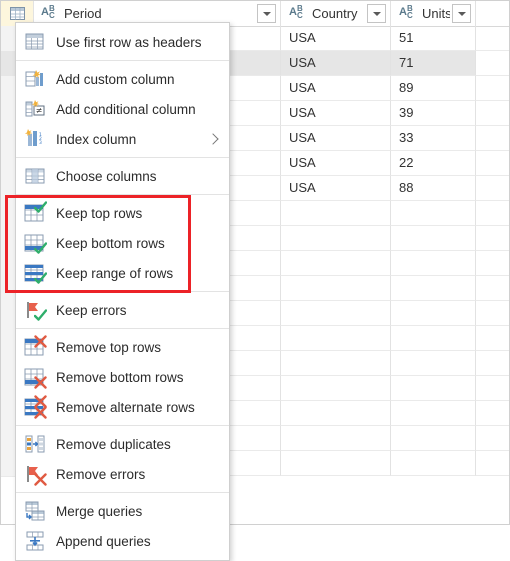 The image size is (510, 561). I want to click on table-cell: 89, so click(433, 88).